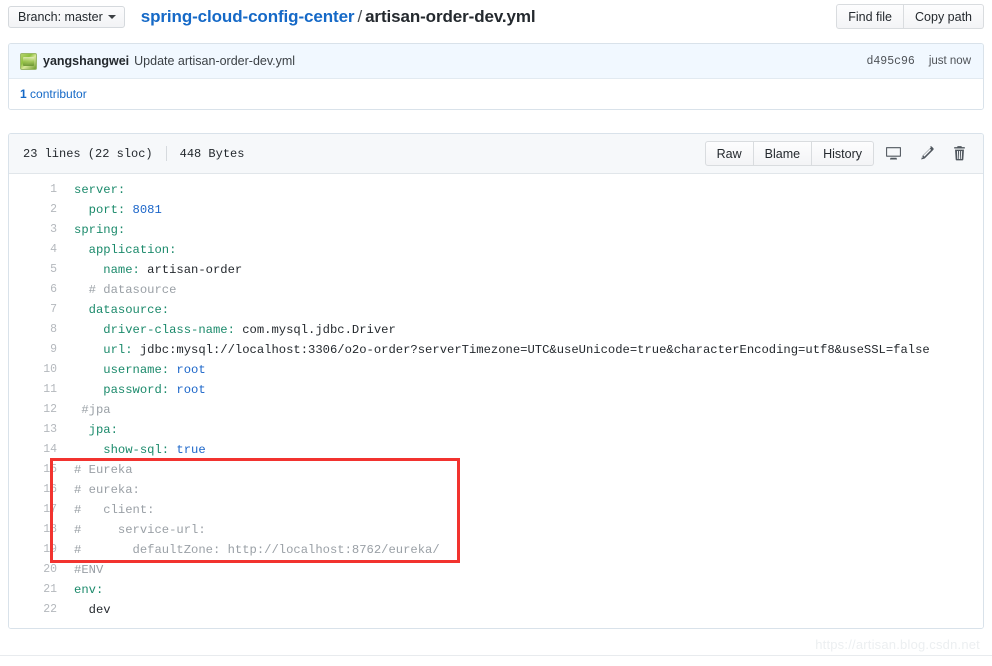  I want to click on line-number: 9, so click(33, 350).